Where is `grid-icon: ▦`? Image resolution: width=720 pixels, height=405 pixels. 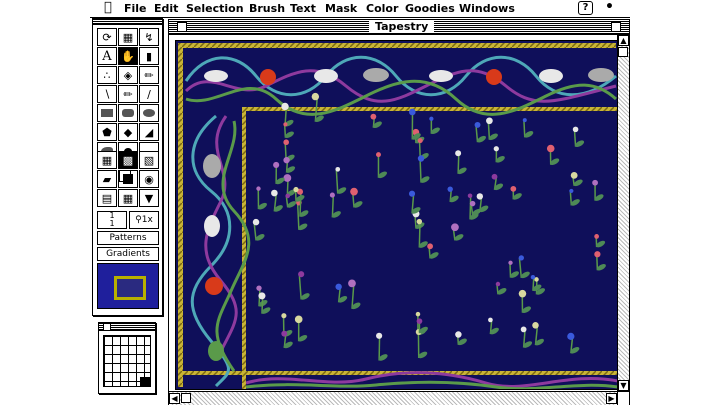 grid-icon: ▦ is located at coordinates (128, 198).